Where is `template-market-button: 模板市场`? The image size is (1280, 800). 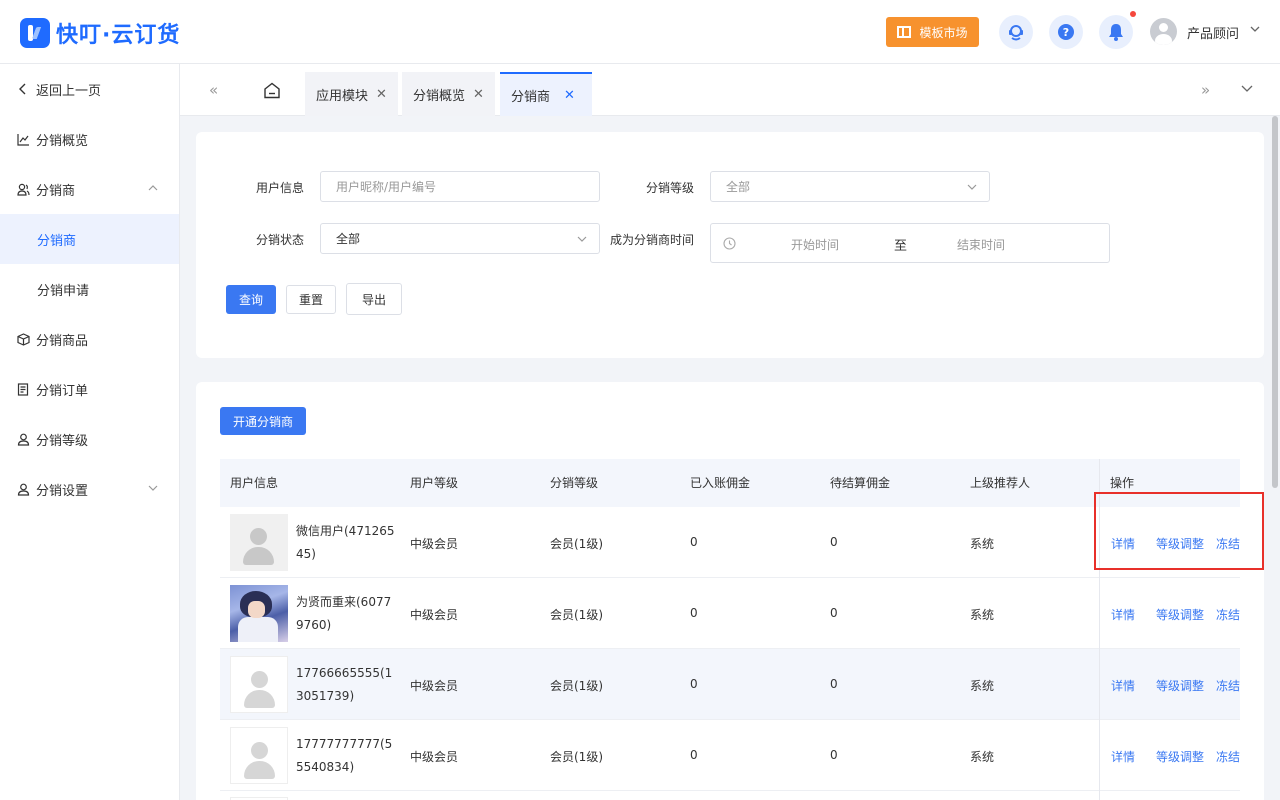 template-market-button: 模板市场 is located at coordinates (932, 32).